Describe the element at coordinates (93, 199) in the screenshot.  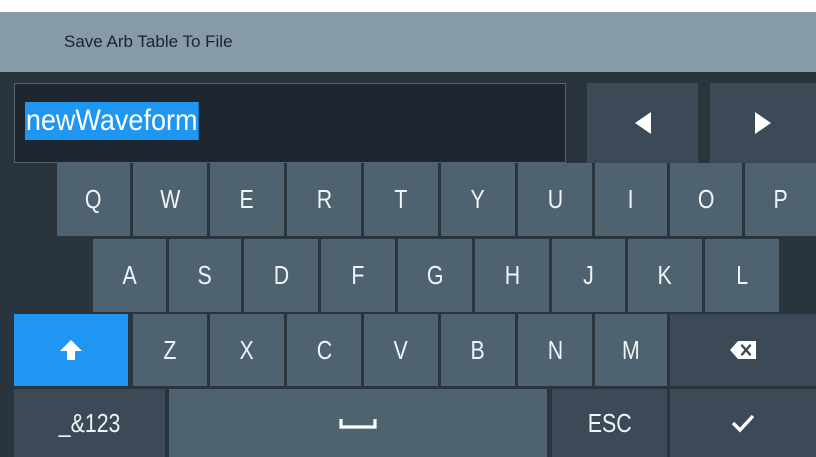
I see `key-q: Q` at that location.